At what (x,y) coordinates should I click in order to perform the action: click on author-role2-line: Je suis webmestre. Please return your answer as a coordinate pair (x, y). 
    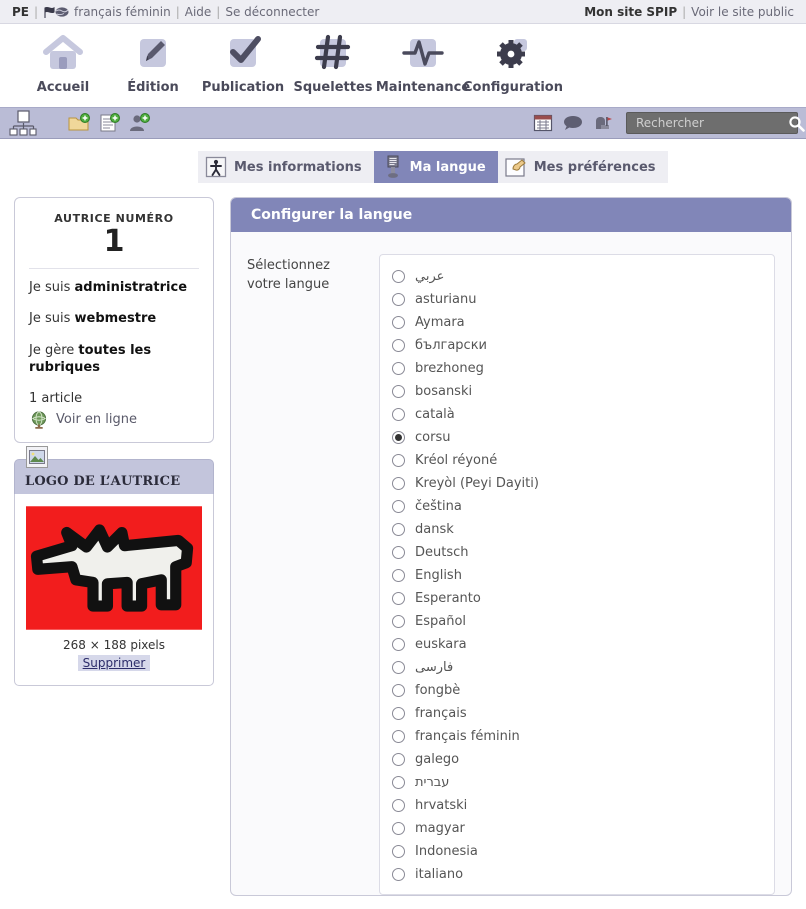
    Looking at the image, I should click on (114, 319).